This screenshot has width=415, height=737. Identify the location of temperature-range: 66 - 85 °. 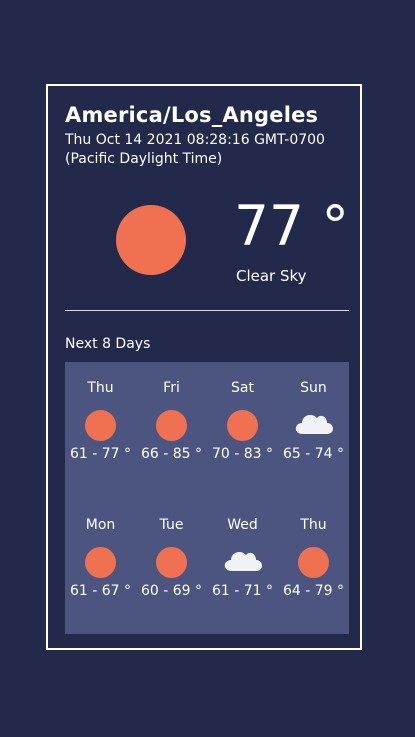
(171, 454).